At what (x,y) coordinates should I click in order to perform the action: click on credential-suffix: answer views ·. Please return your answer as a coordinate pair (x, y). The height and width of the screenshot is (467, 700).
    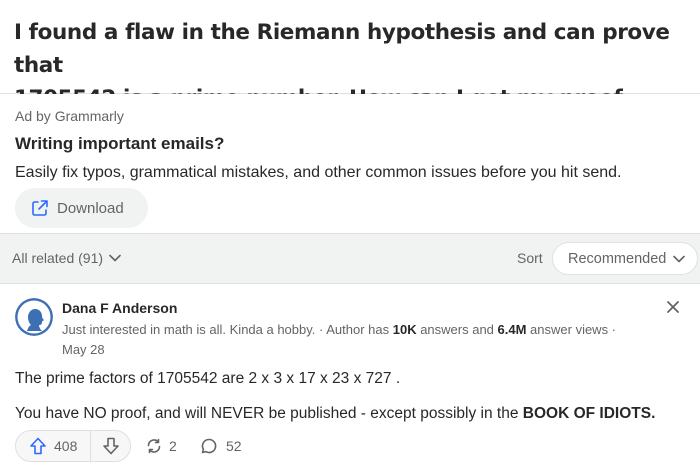
    Looking at the image, I should click on (571, 329).